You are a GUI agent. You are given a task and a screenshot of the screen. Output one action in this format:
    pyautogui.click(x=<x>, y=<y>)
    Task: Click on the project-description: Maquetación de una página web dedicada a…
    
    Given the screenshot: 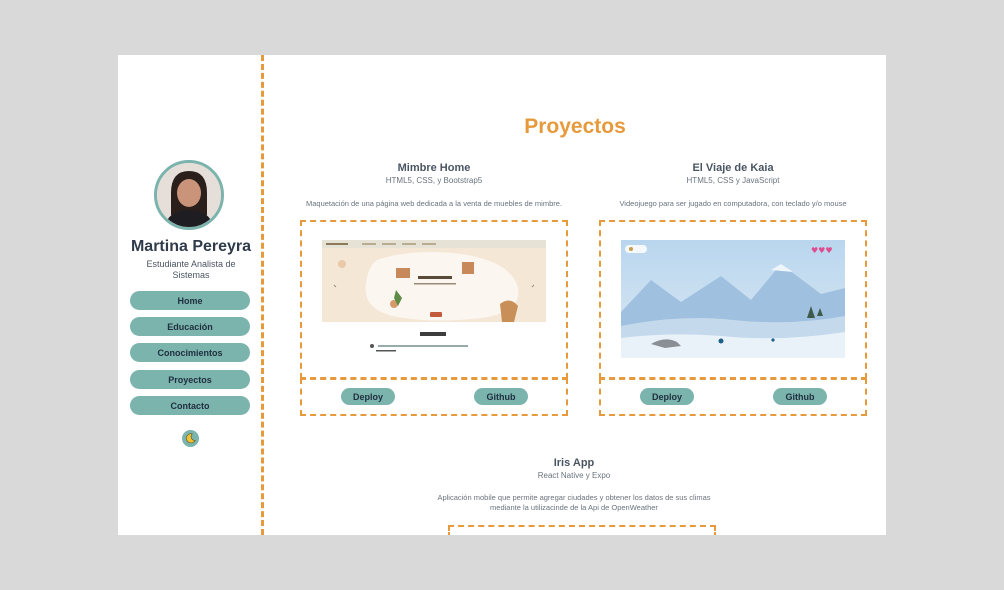 What is the action you would take?
    pyautogui.click(x=433, y=203)
    